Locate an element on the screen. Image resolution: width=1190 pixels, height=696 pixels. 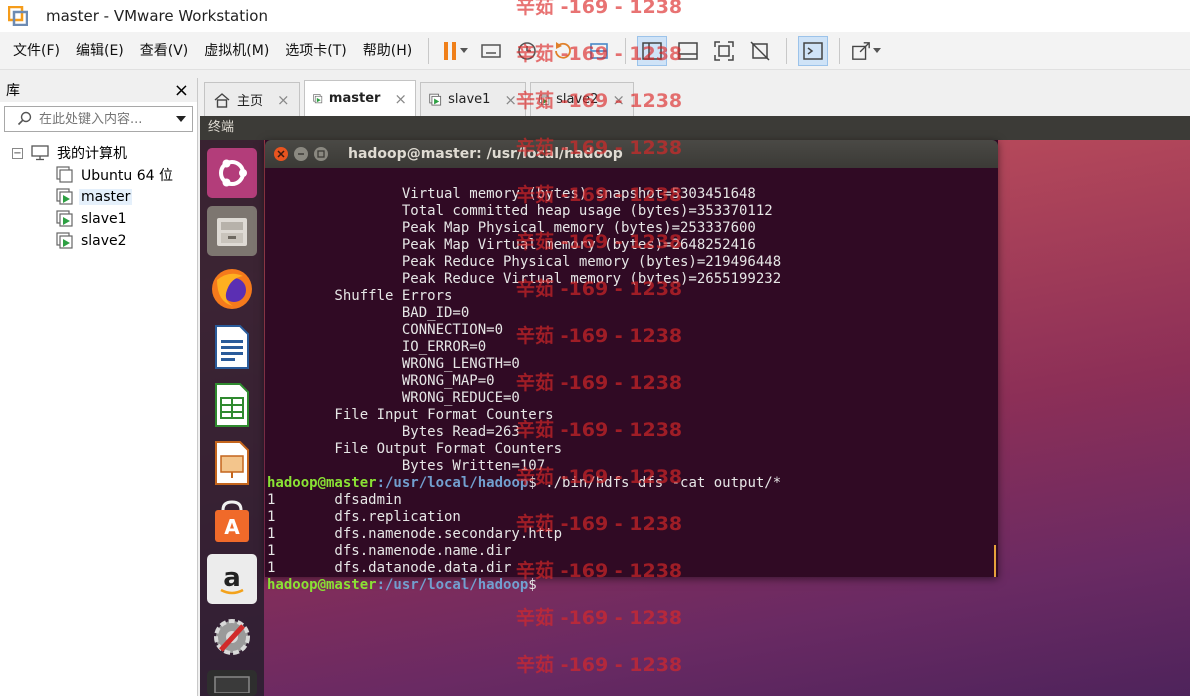
amazon-icon: a is located at coordinates (232, 579).